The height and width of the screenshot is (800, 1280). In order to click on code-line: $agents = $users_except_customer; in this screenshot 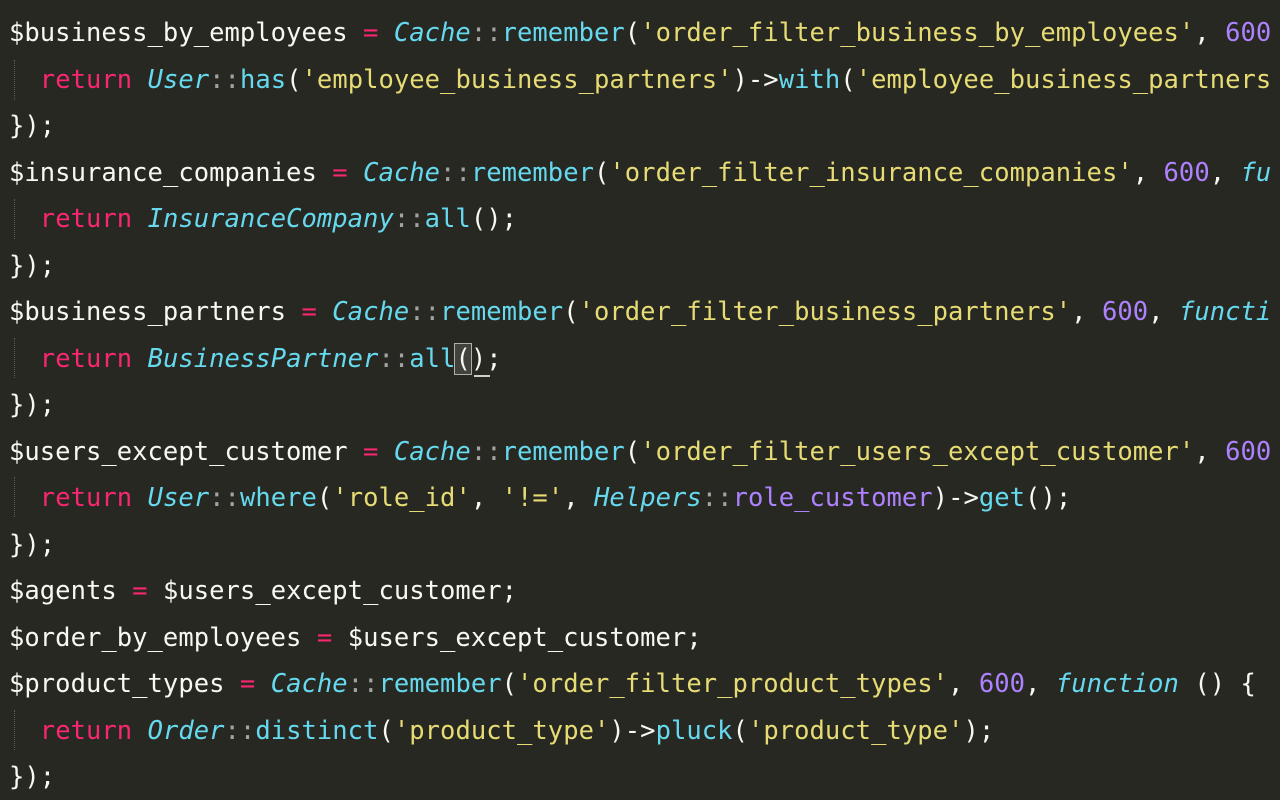, I will do `click(263, 591)`.